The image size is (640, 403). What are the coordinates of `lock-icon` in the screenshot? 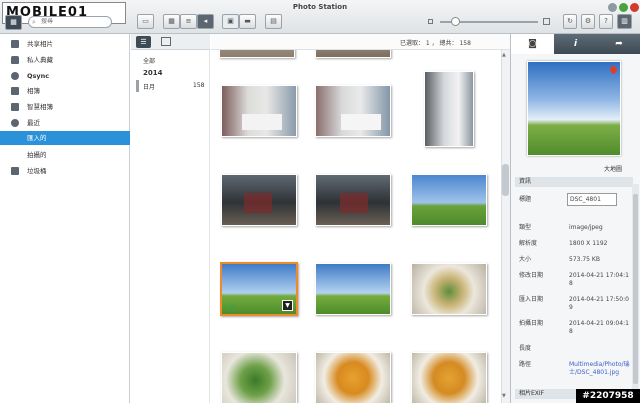 It's located at (15, 60).